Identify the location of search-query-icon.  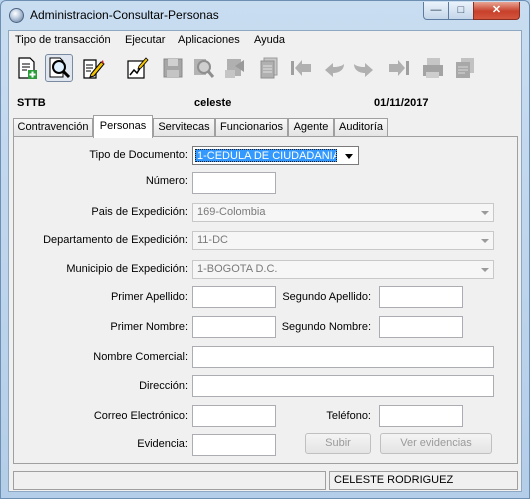
(60, 68).